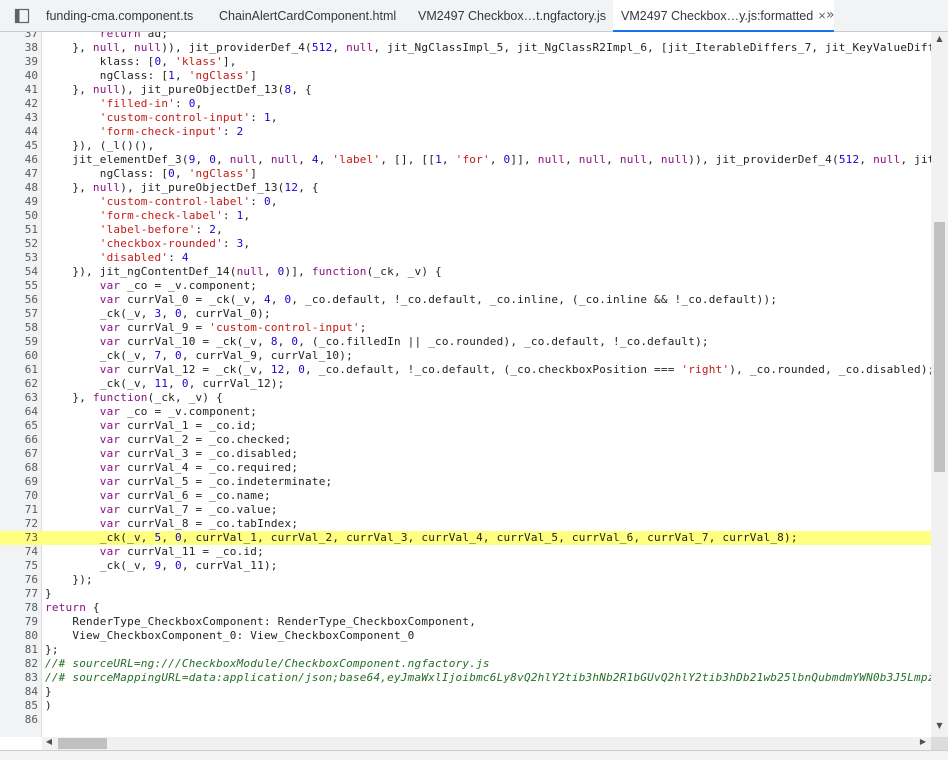 This screenshot has height=760, width=948. Describe the element at coordinates (19, 454) in the screenshot. I see `line-number: 67` at that location.